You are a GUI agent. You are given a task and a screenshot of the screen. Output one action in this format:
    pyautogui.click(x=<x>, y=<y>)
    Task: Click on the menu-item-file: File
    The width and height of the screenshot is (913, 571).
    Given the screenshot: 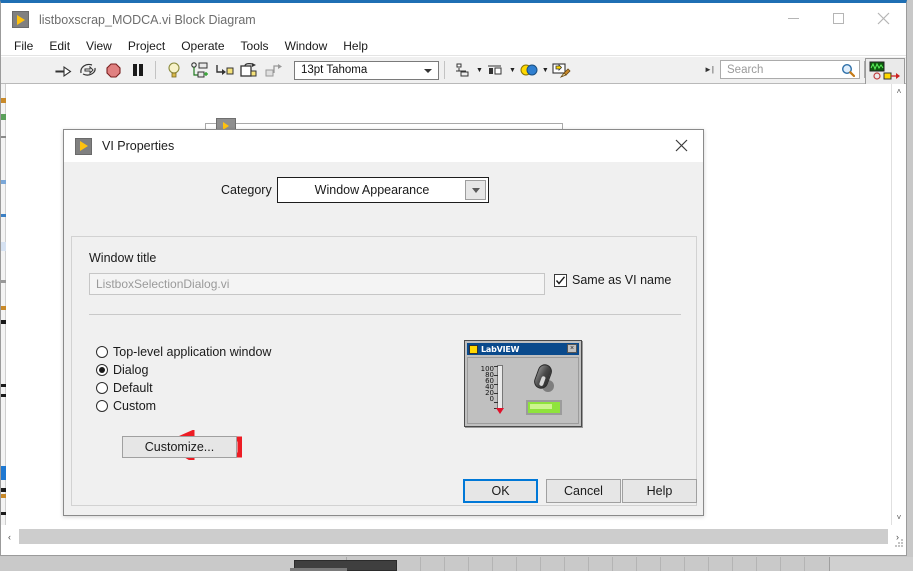 What is the action you would take?
    pyautogui.click(x=23, y=46)
    